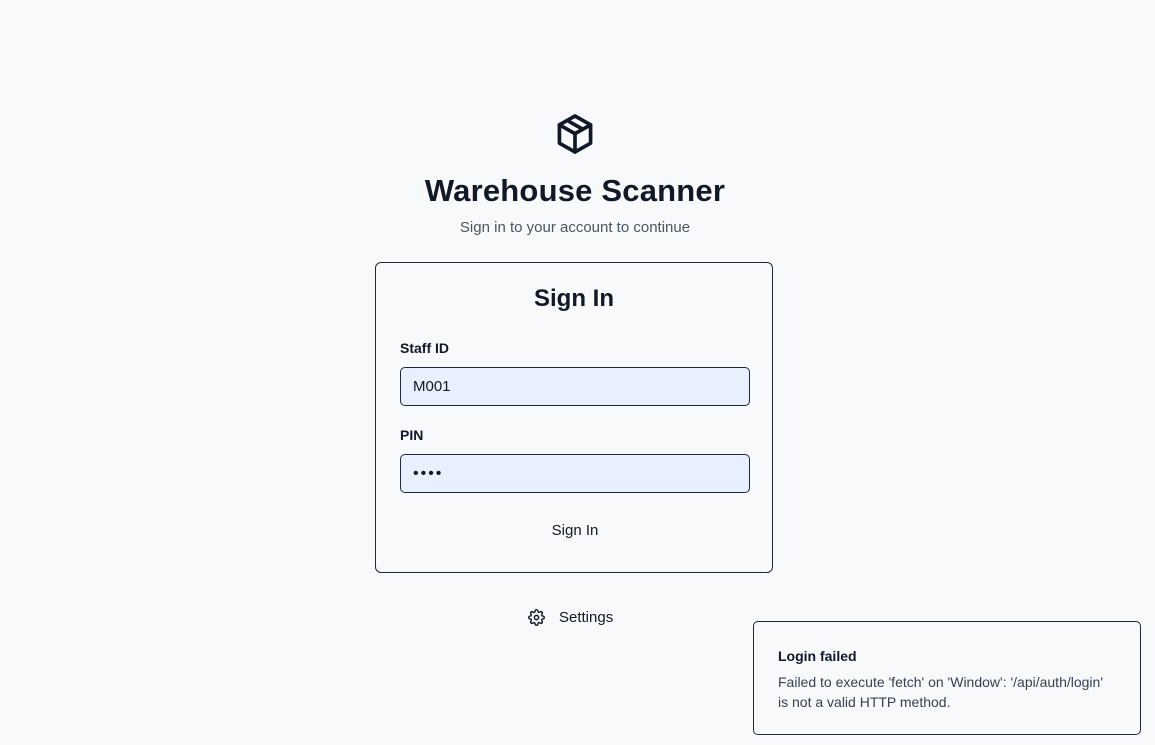  I want to click on settings-link: Settings, so click(570, 617).